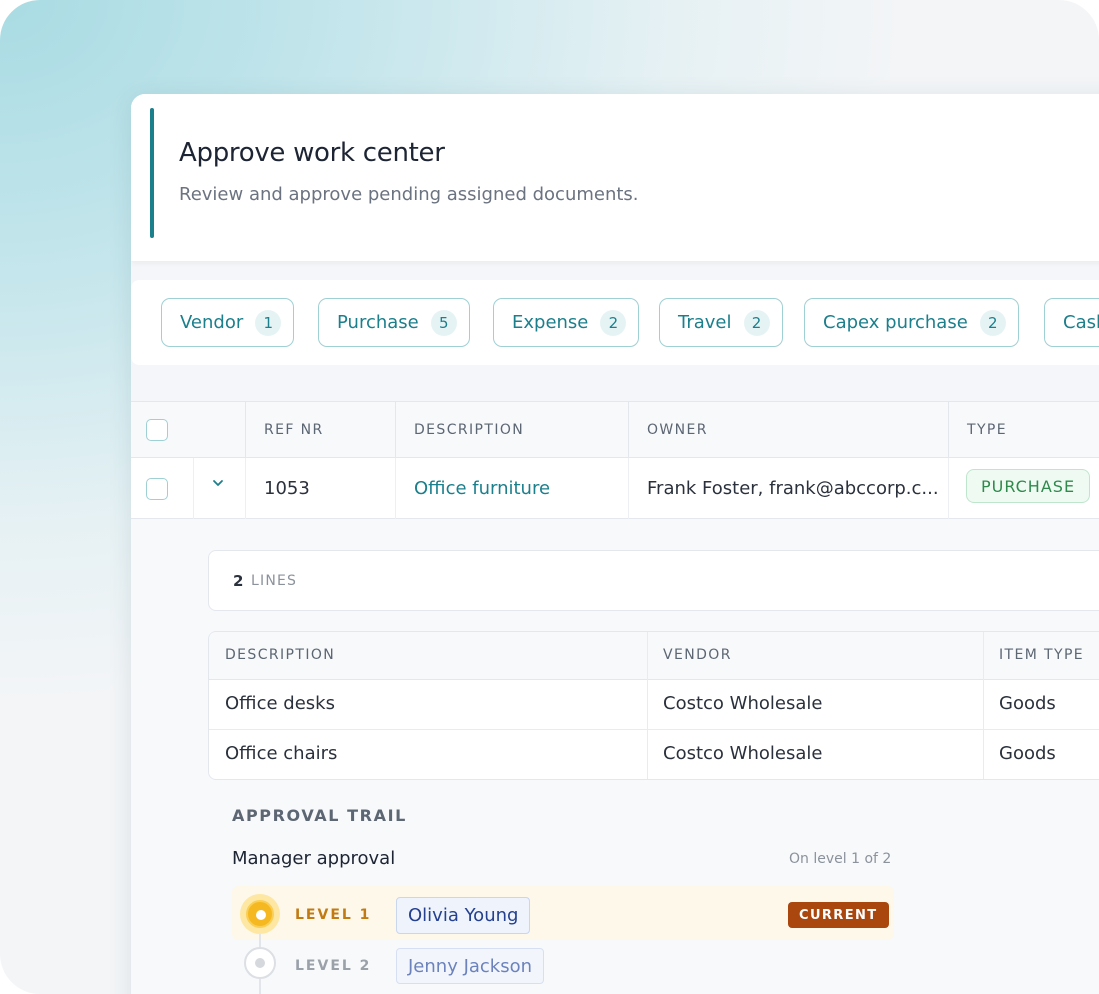 The width and height of the screenshot is (1099, 994). Describe the element at coordinates (838, 915) in the screenshot. I see `current-status-badge: CURRENT` at that location.